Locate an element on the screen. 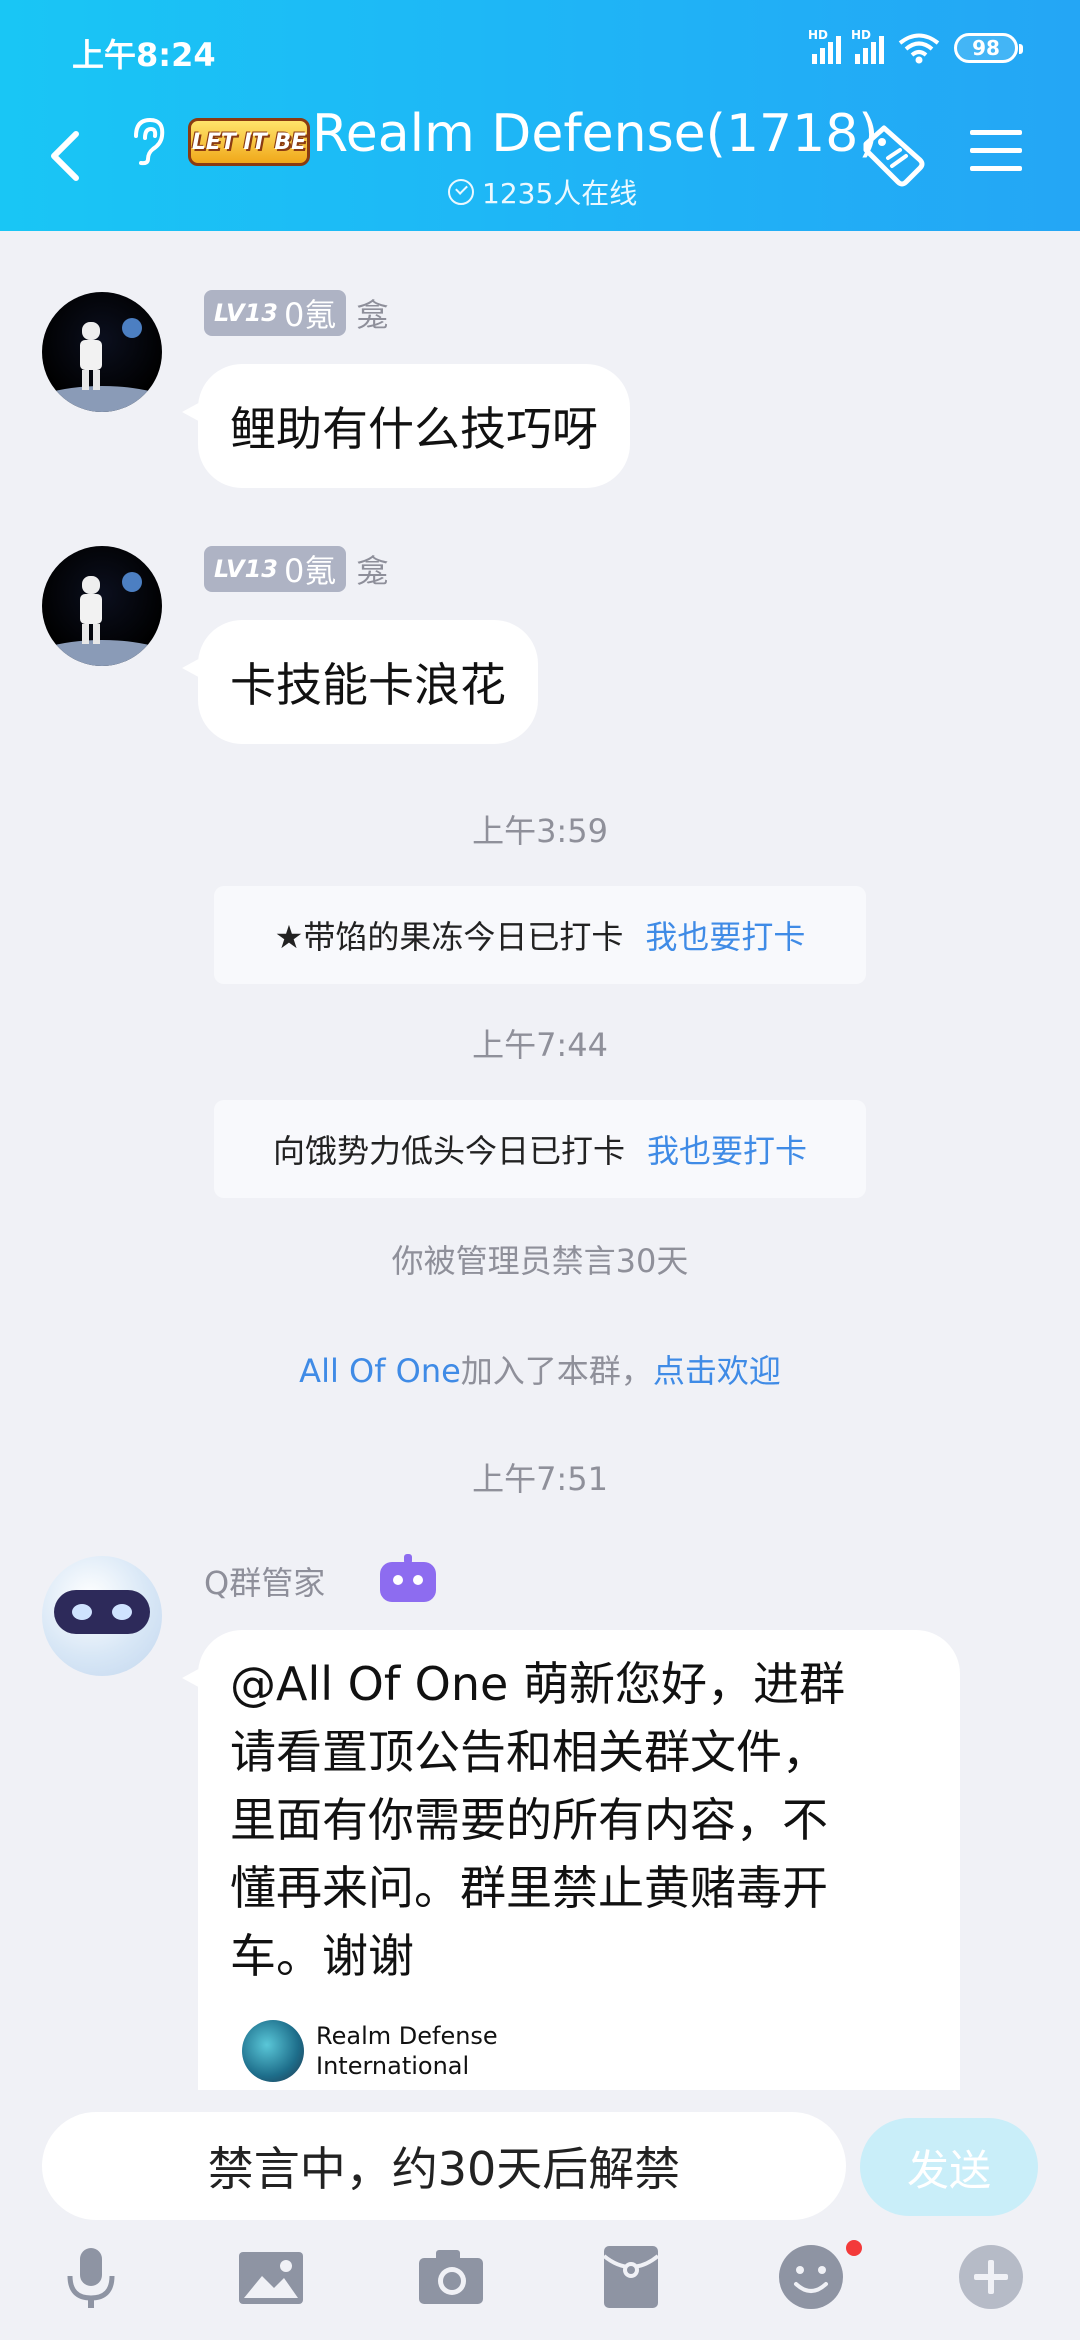 Image resolution: width=1080 pixels, height=2340 pixels. time-separator: 上午7:44 is located at coordinates (540, 1045).